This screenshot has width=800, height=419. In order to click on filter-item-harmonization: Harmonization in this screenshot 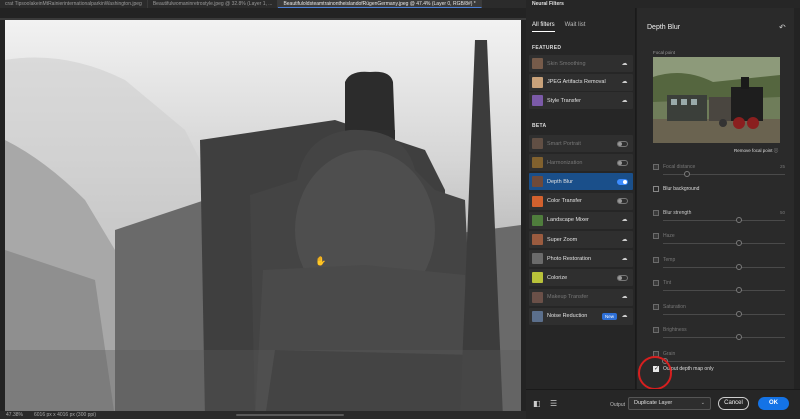, I will do `click(581, 163)`.